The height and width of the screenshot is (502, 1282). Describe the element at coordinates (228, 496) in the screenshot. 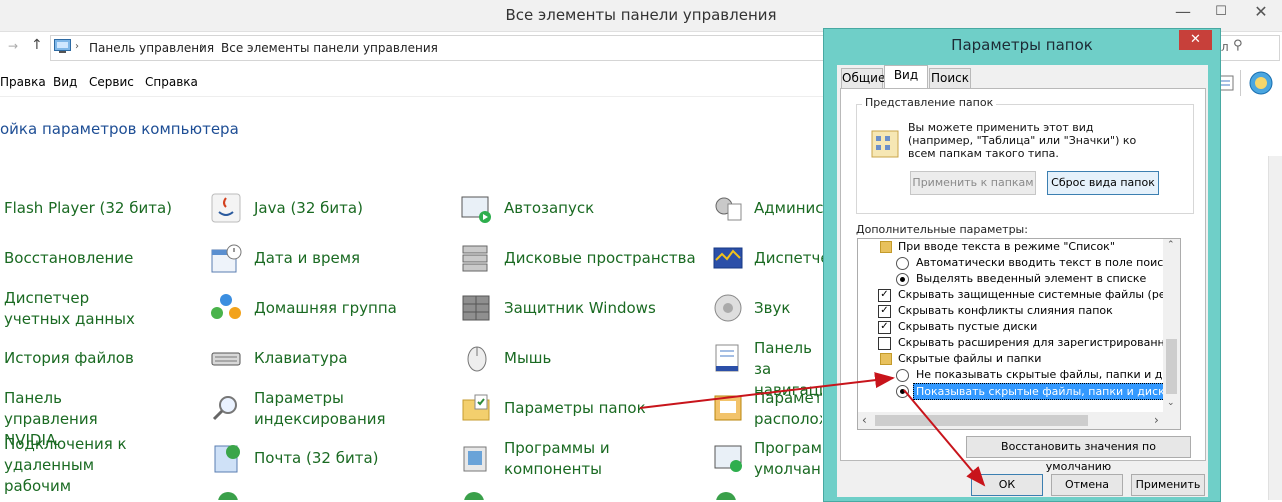

I see `globe-icon` at that location.